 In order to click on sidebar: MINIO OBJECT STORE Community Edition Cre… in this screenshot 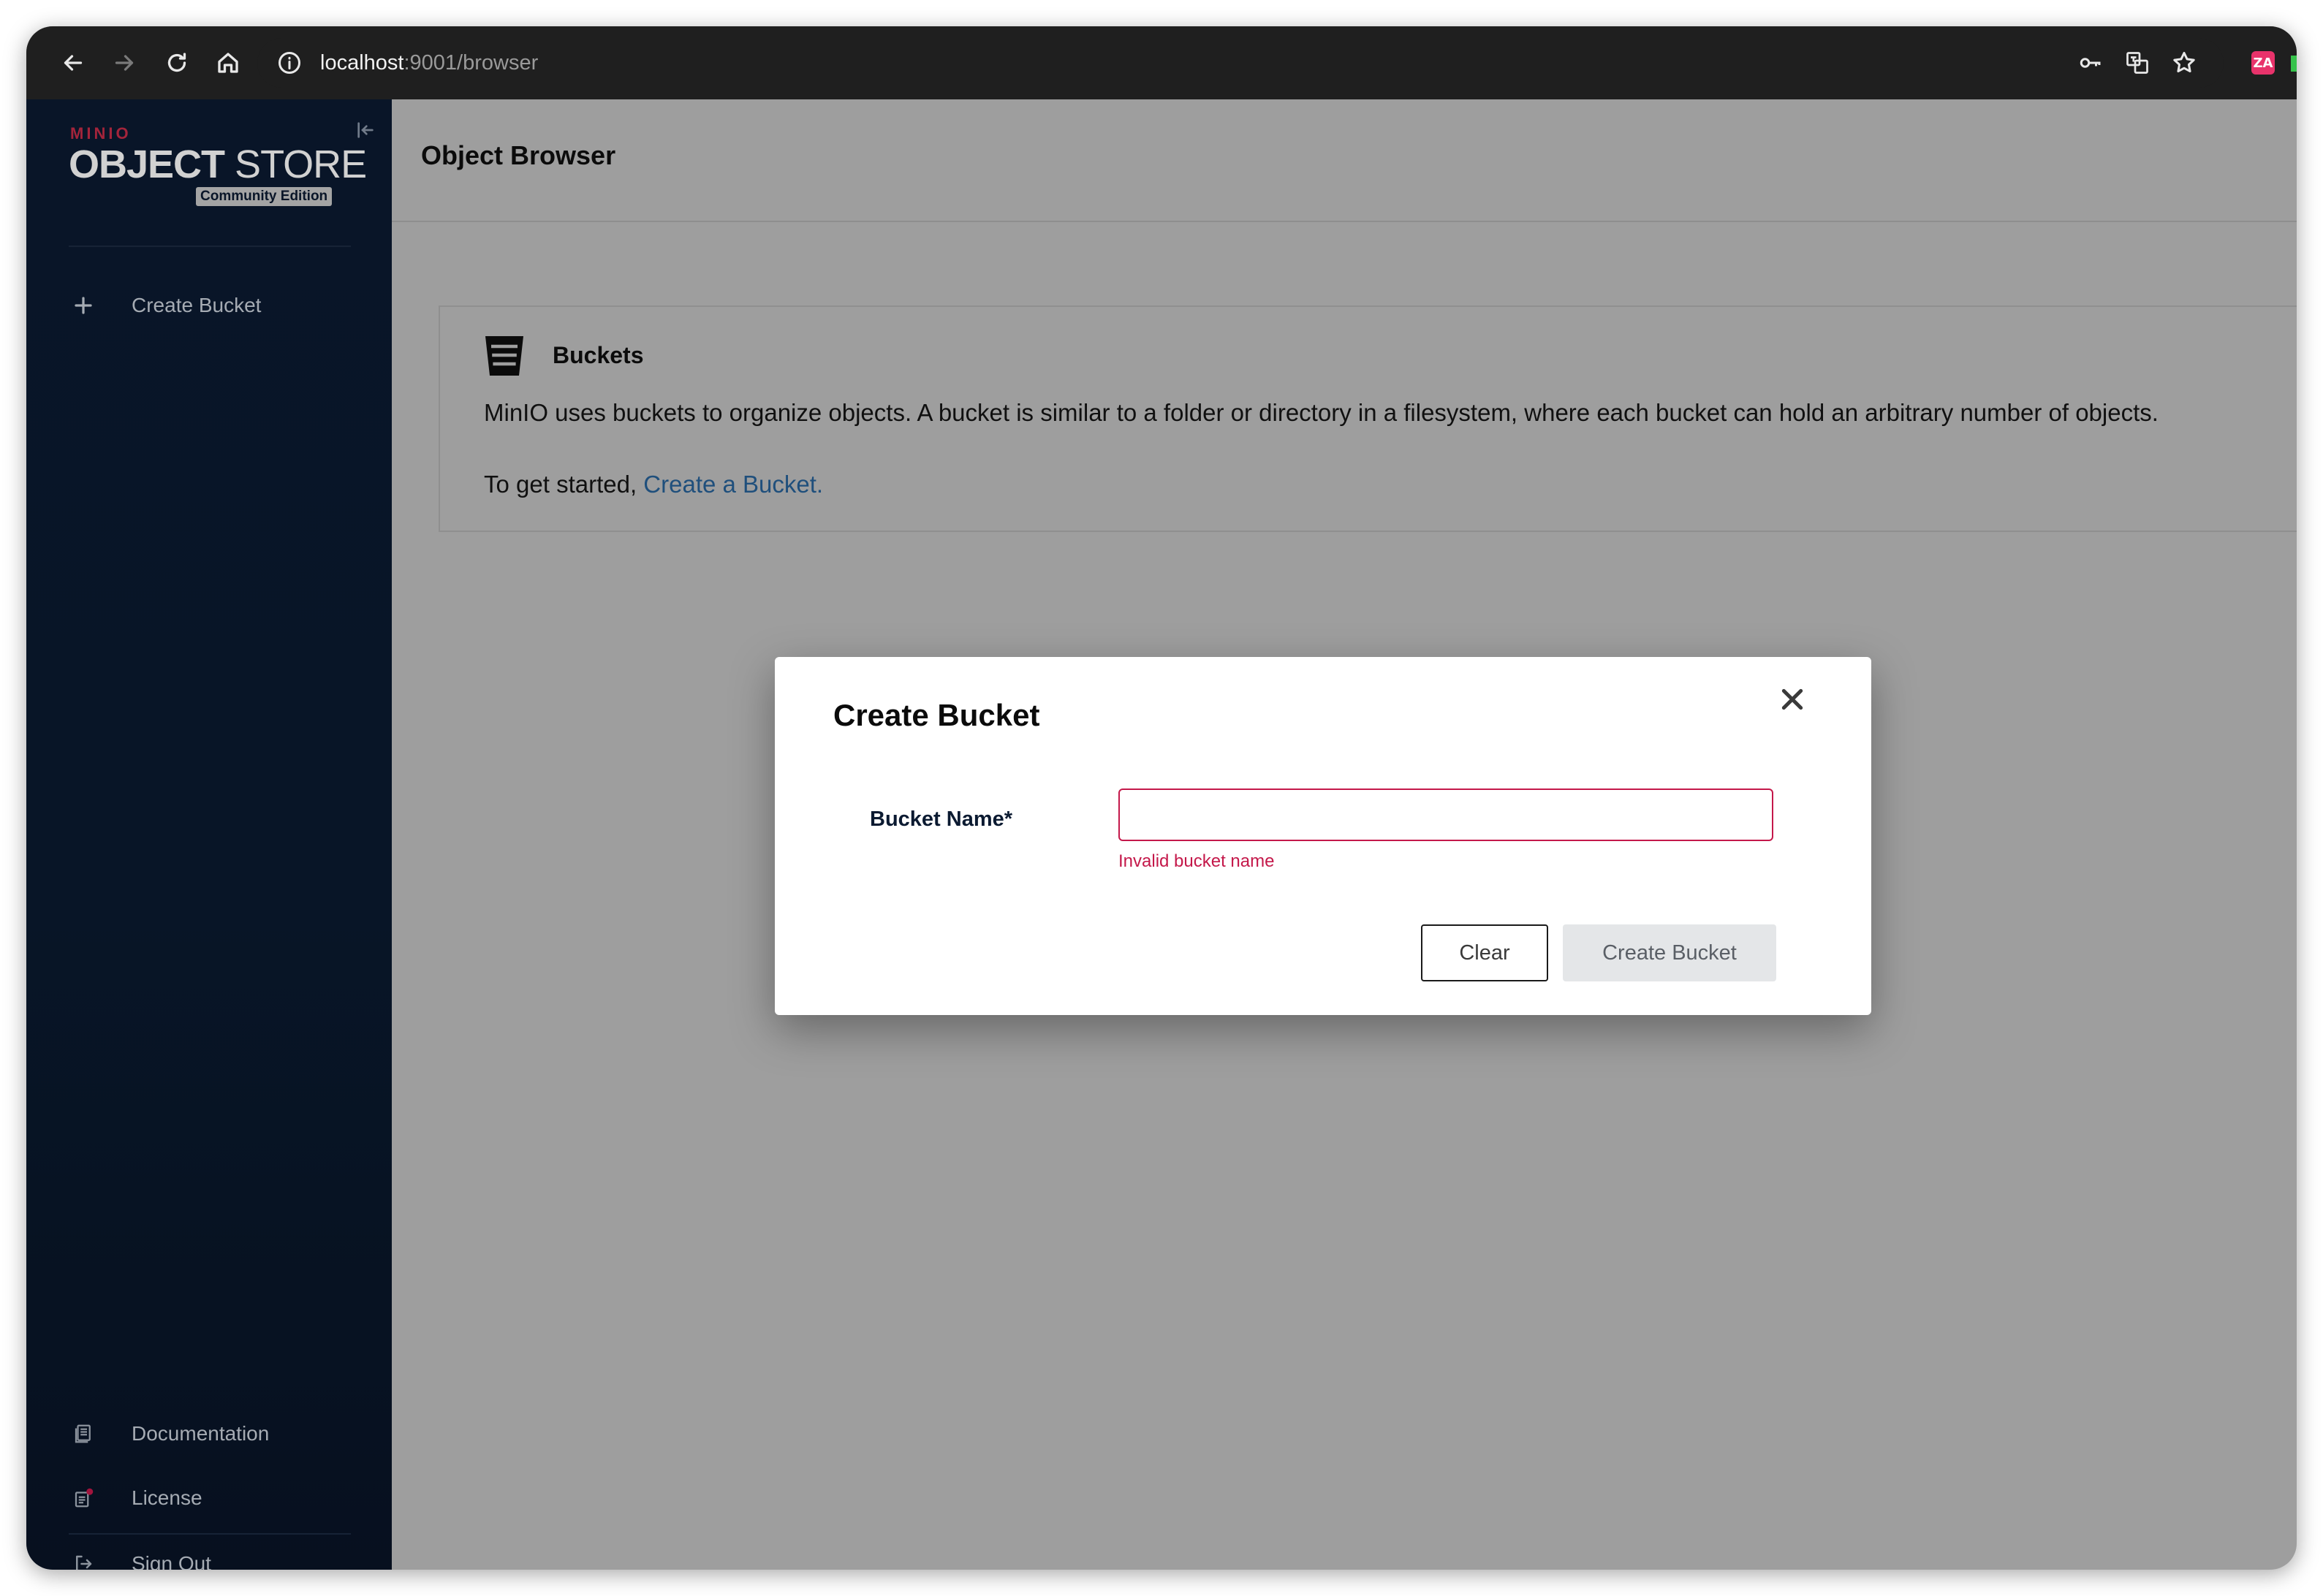, I will do `click(209, 834)`.